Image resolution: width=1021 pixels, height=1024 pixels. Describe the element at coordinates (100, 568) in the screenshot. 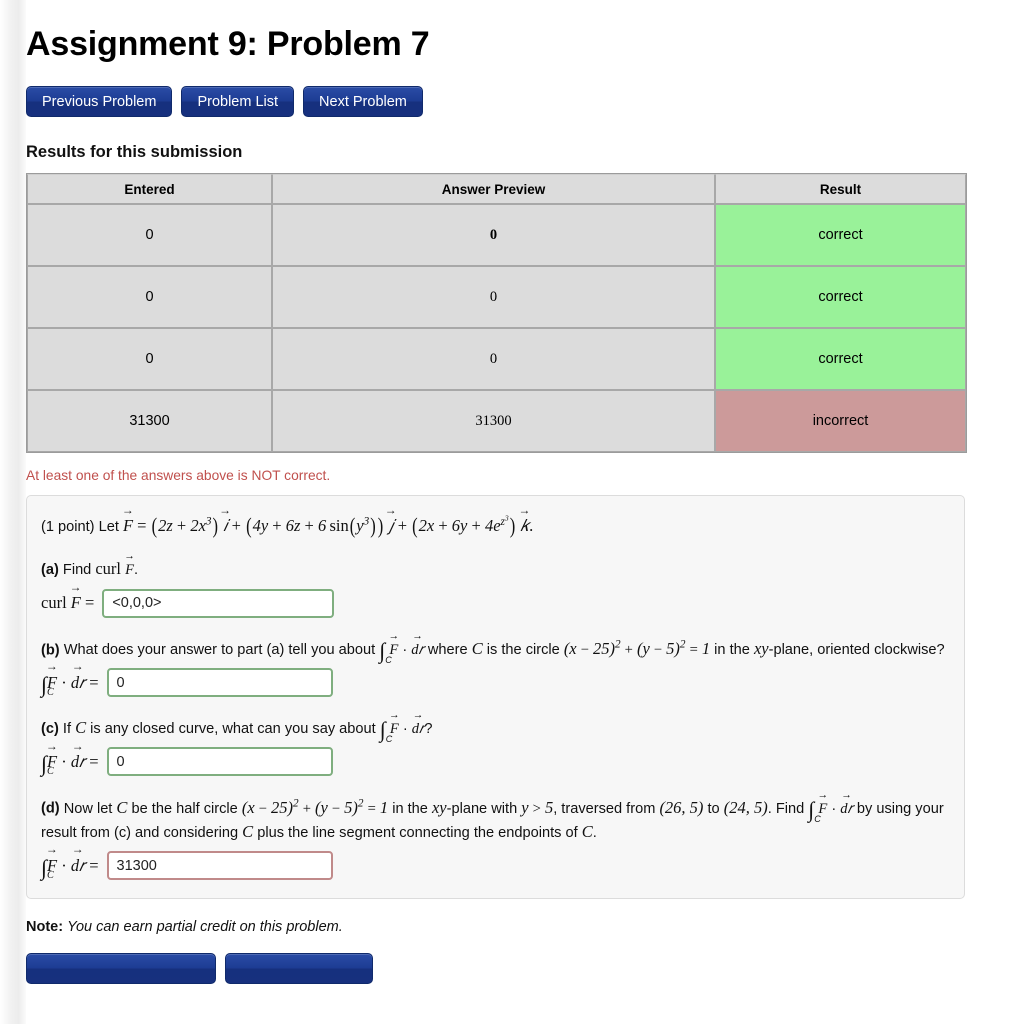

I see `part-a-text: Find curl F.` at that location.